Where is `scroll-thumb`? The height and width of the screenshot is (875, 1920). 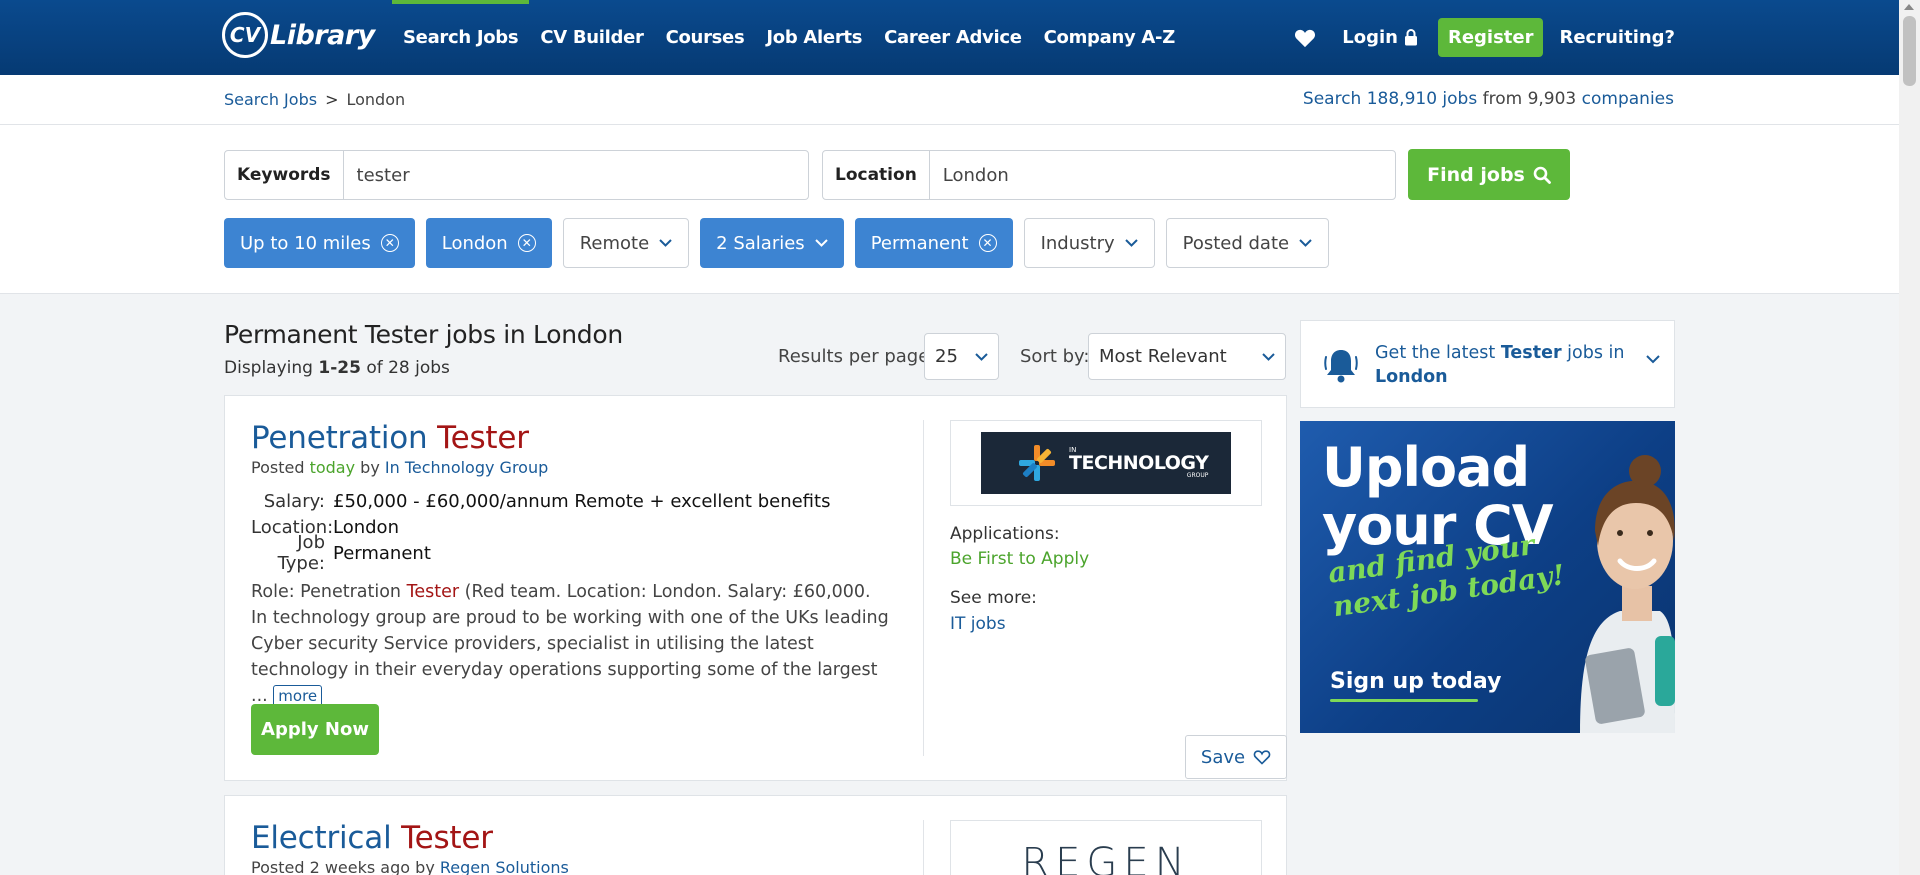
scroll-thumb is located at coordinates (1909, 51).